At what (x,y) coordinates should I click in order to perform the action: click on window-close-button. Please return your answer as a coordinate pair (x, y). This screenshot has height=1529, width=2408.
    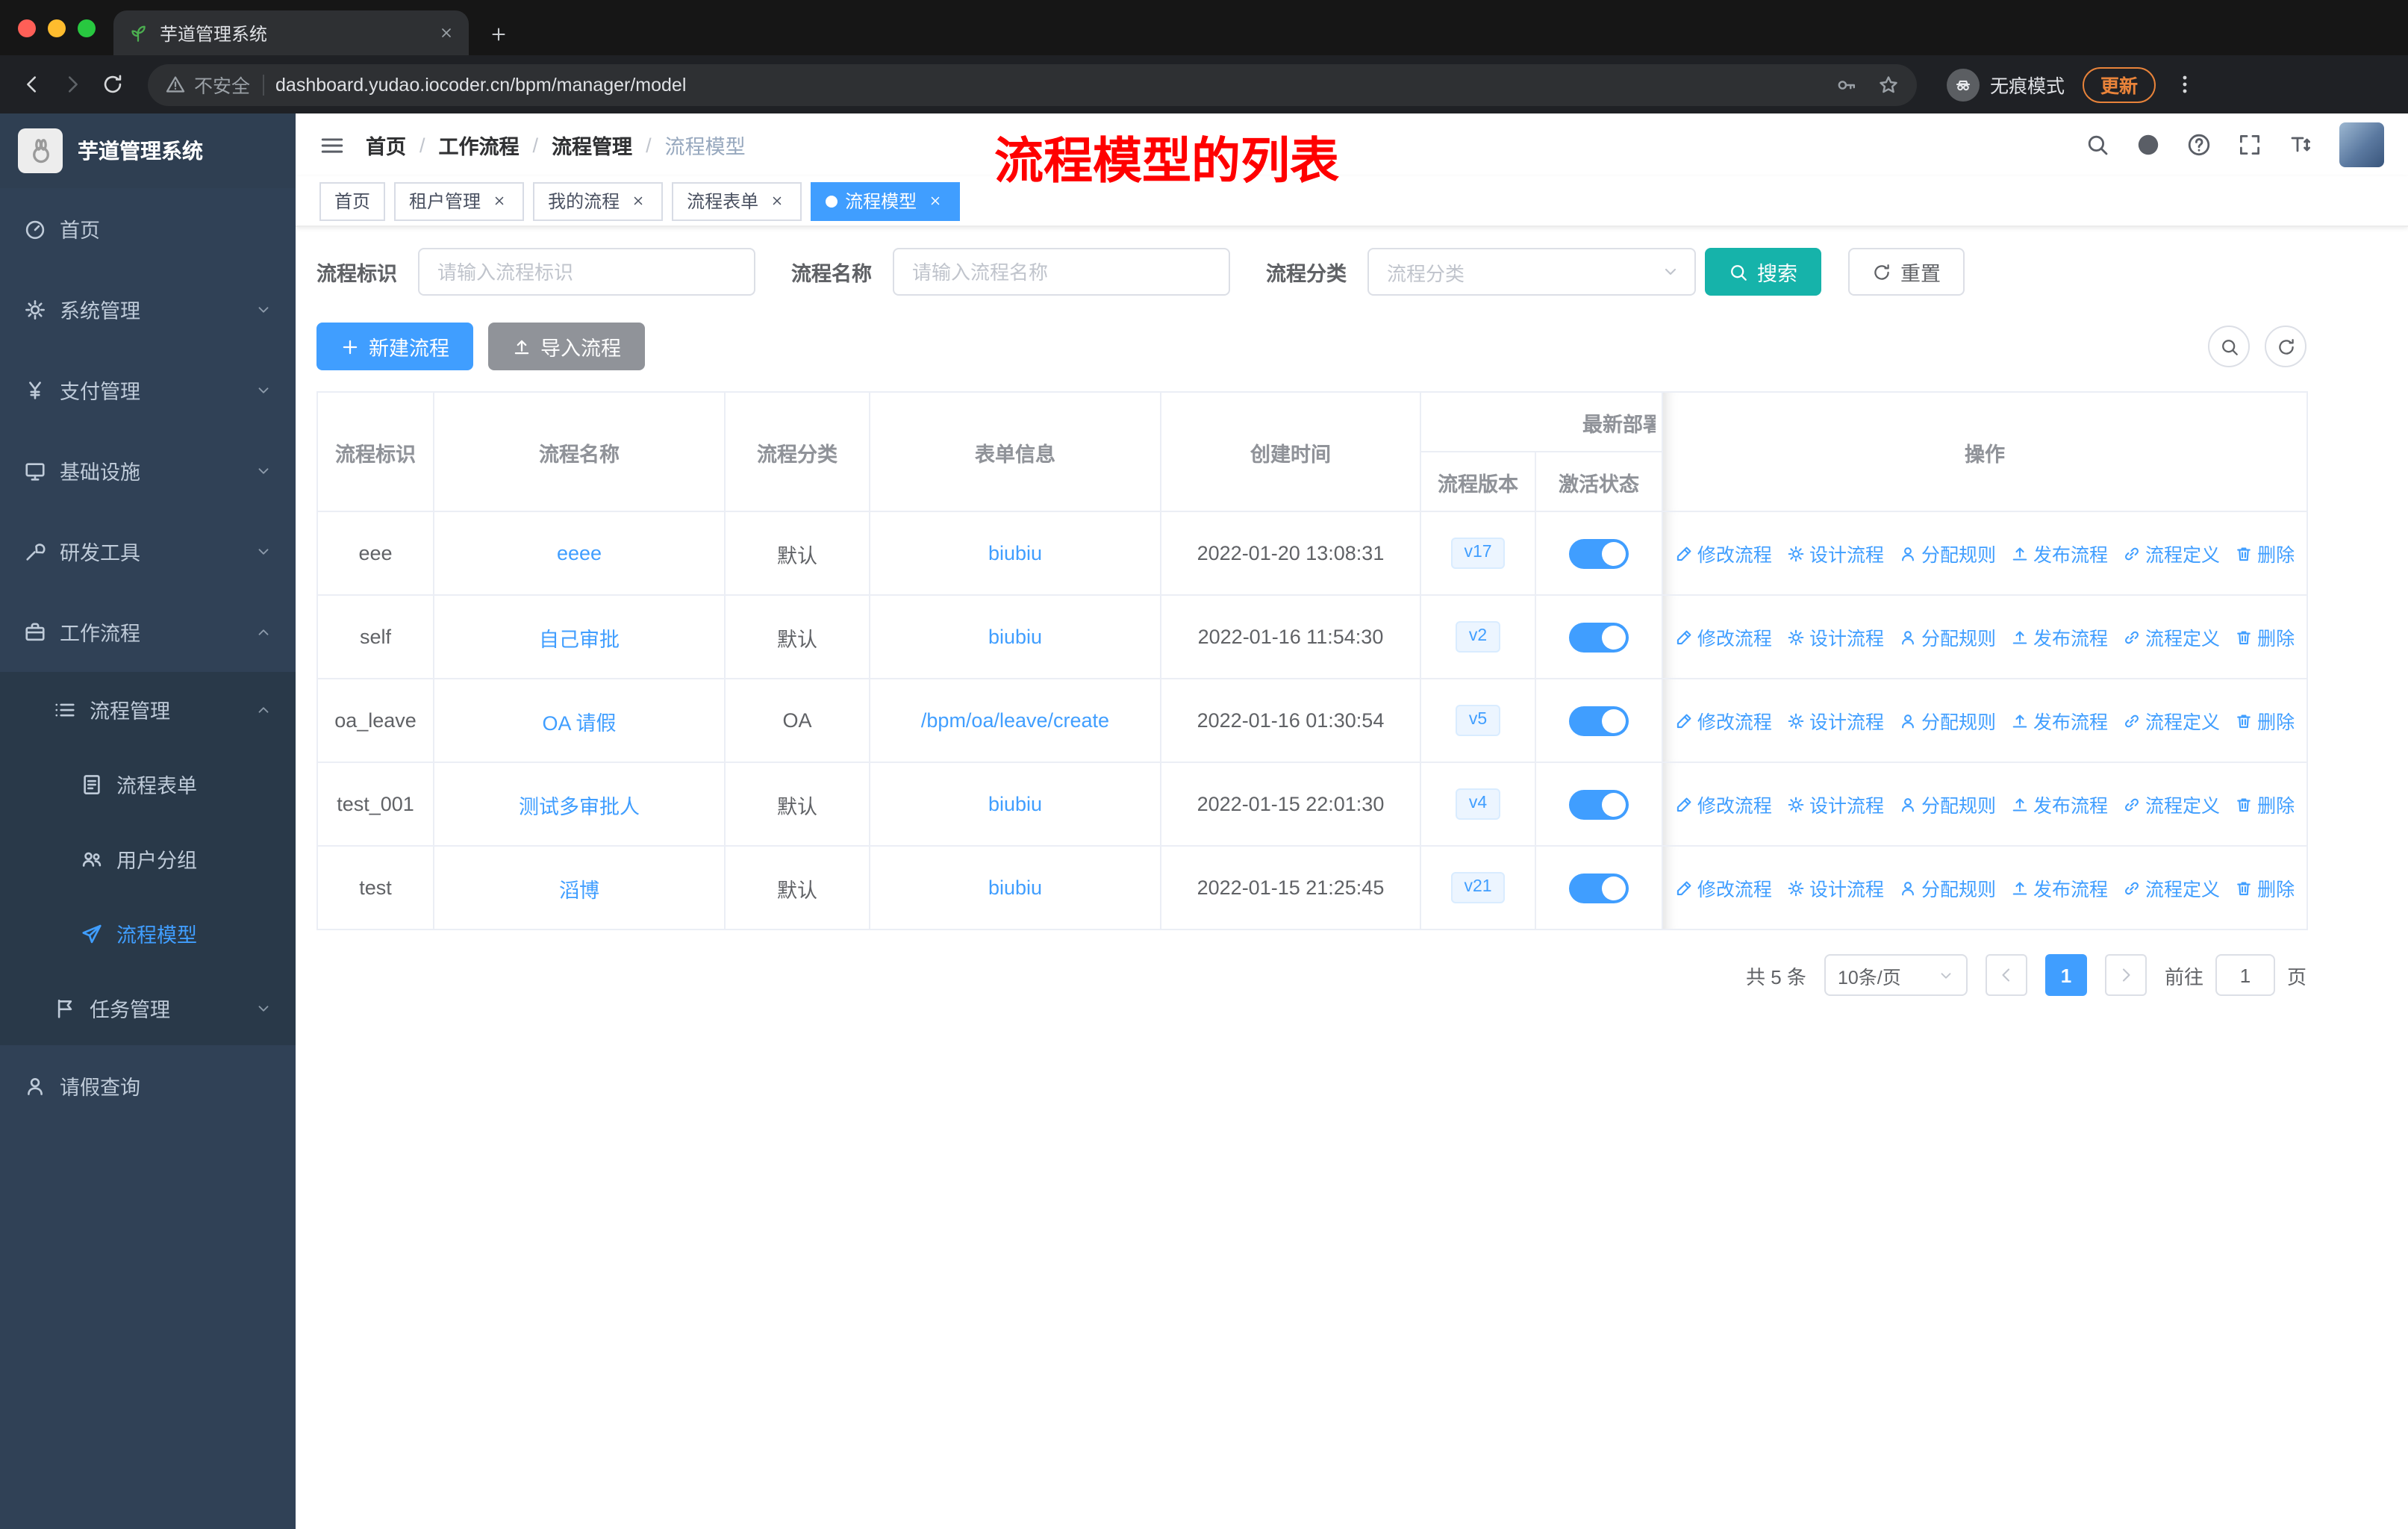
    Looking at the image, I should click on (27, 28).